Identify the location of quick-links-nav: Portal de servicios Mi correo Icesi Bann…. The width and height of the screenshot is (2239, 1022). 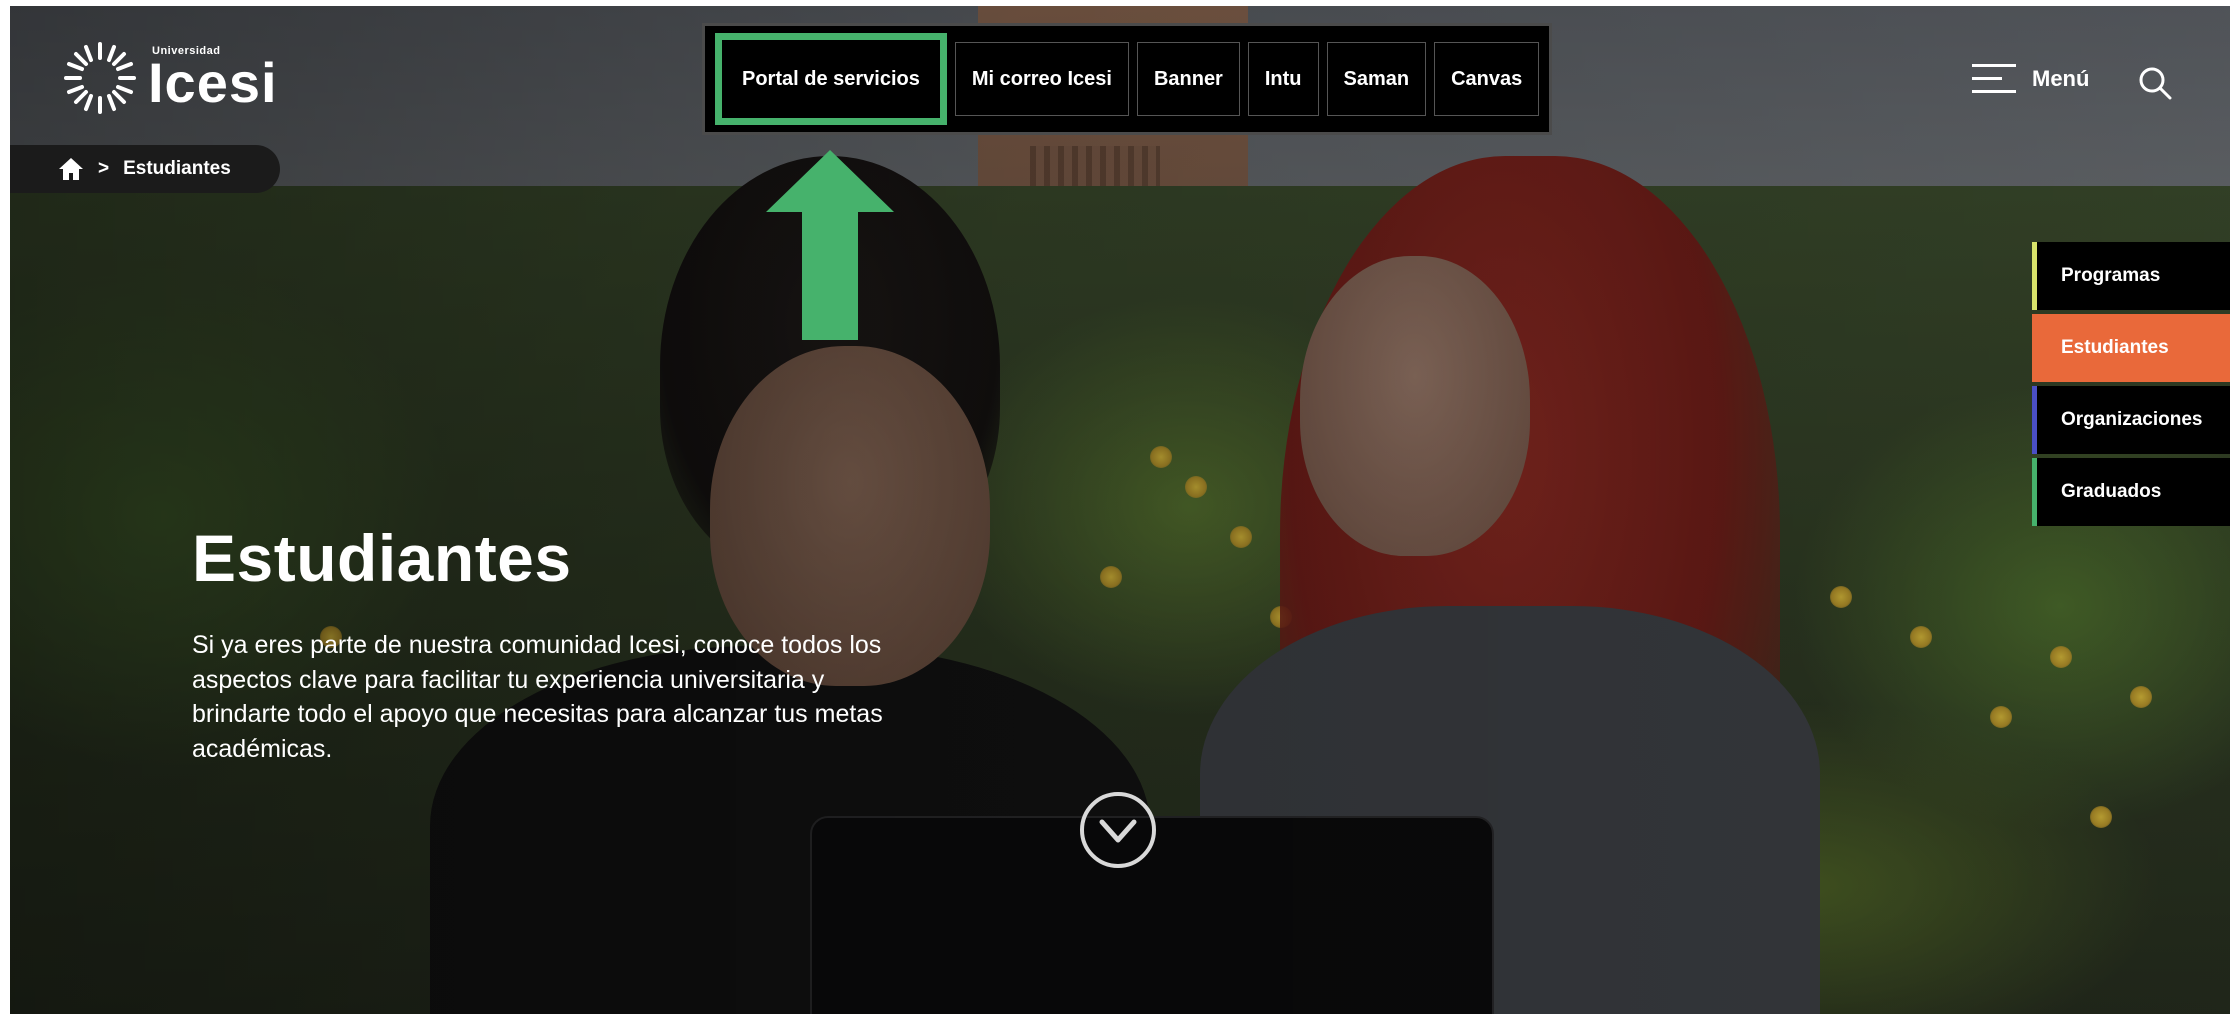
(1127, 79).